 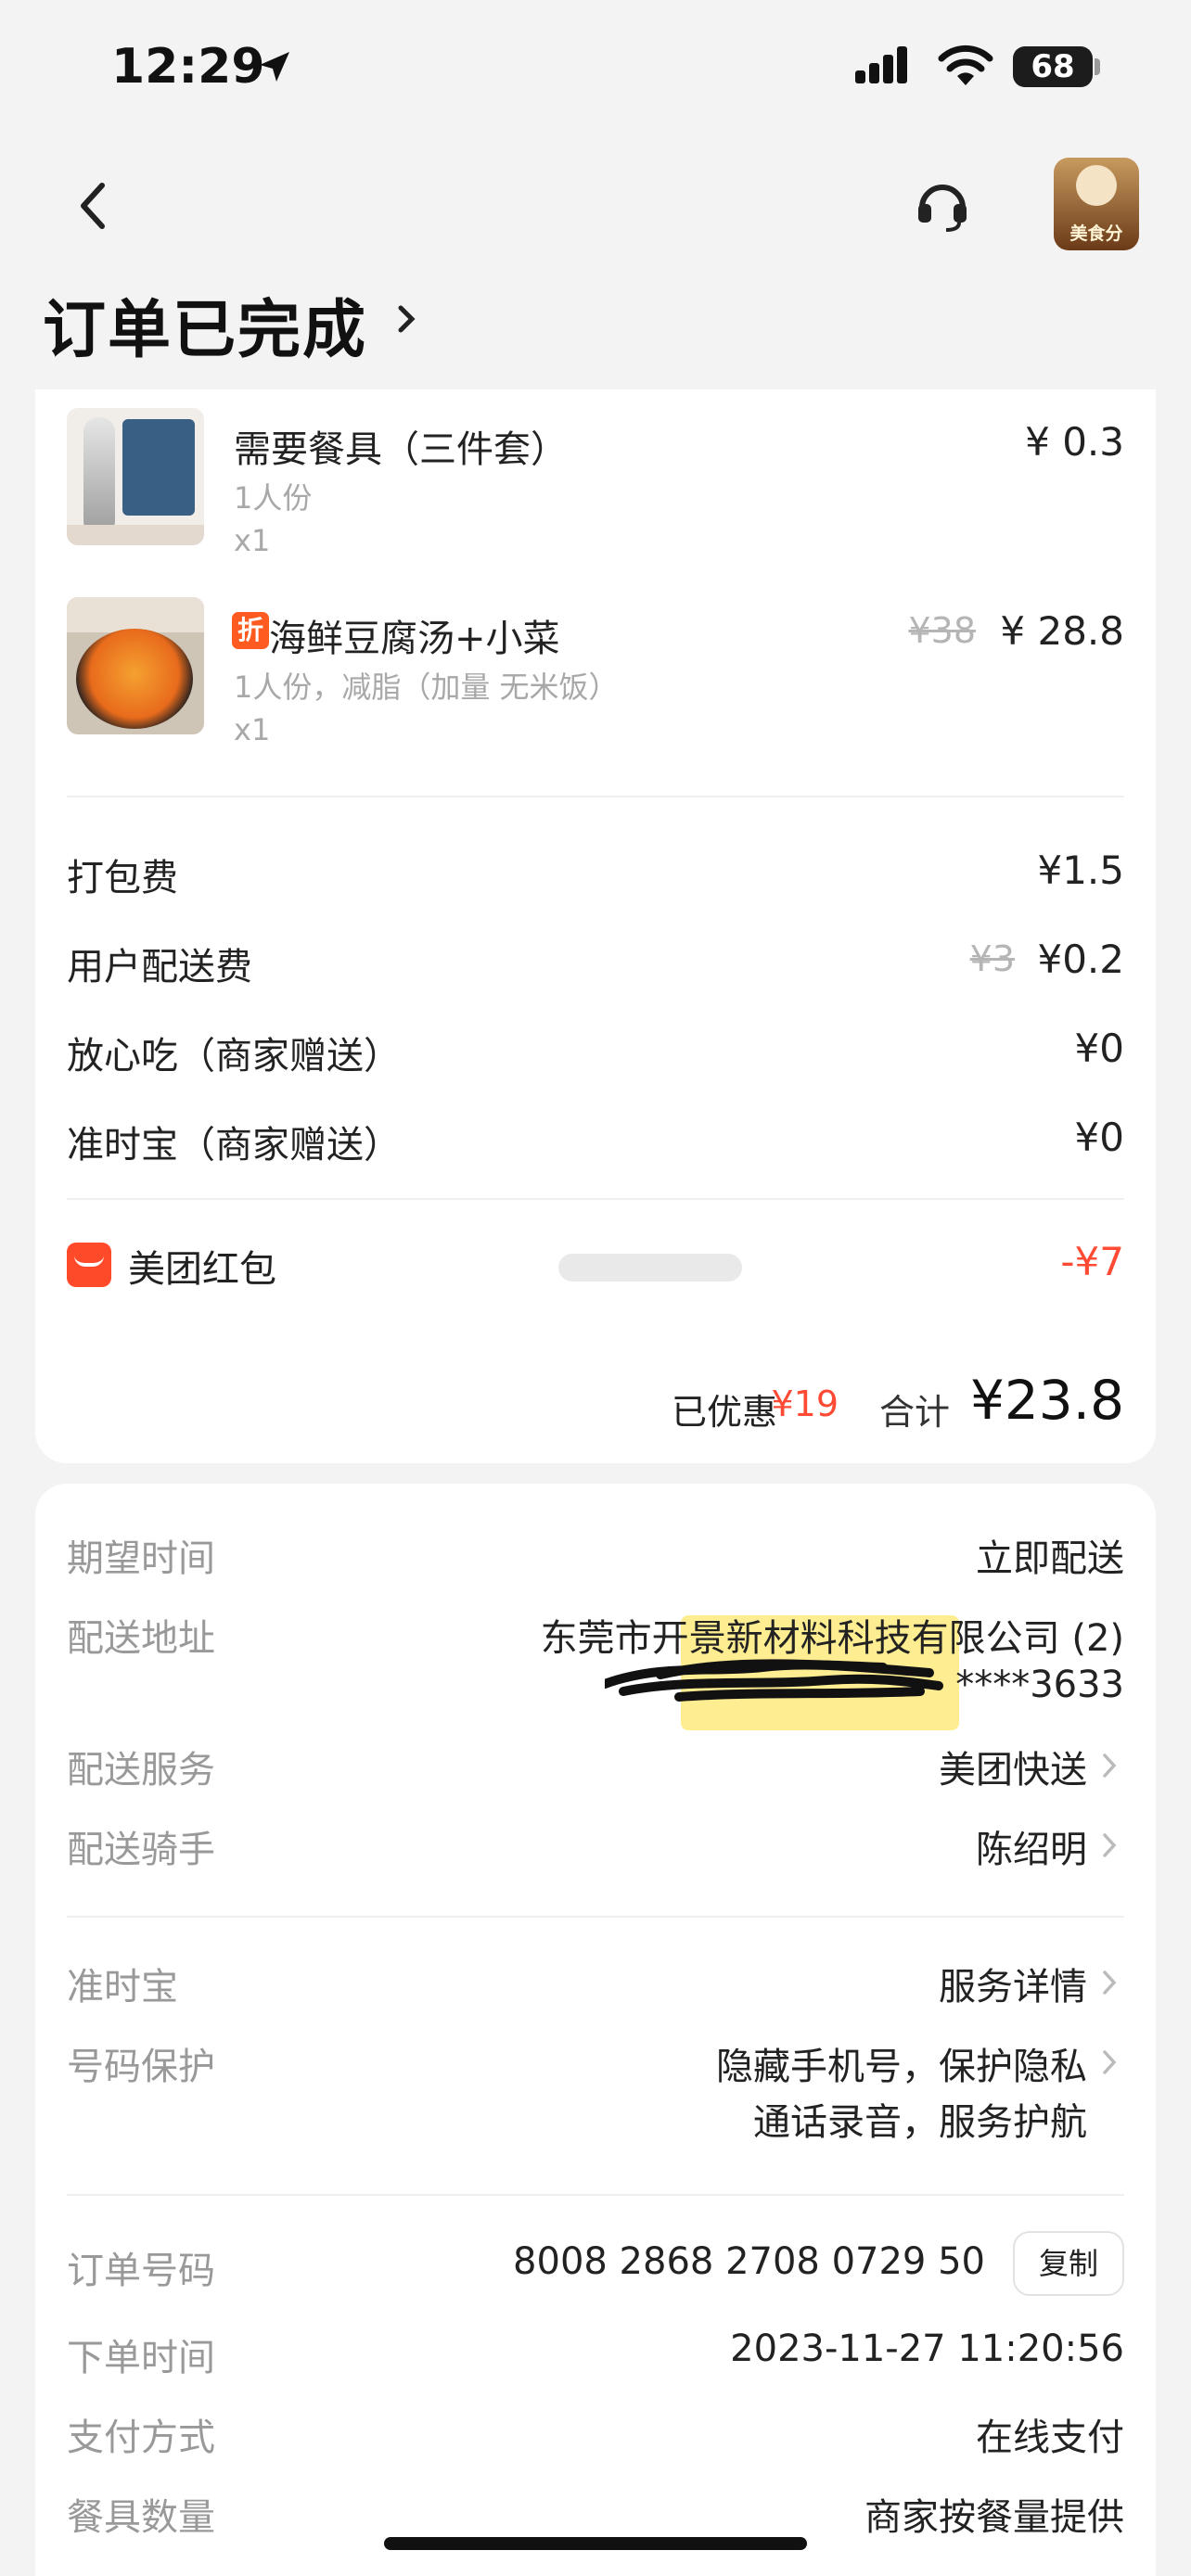 What do you see at coordinates (234, 1056) in the screenshot?
I see `fee-label: 放心吃（商家赠送）` at bounding box center [234, 1056].